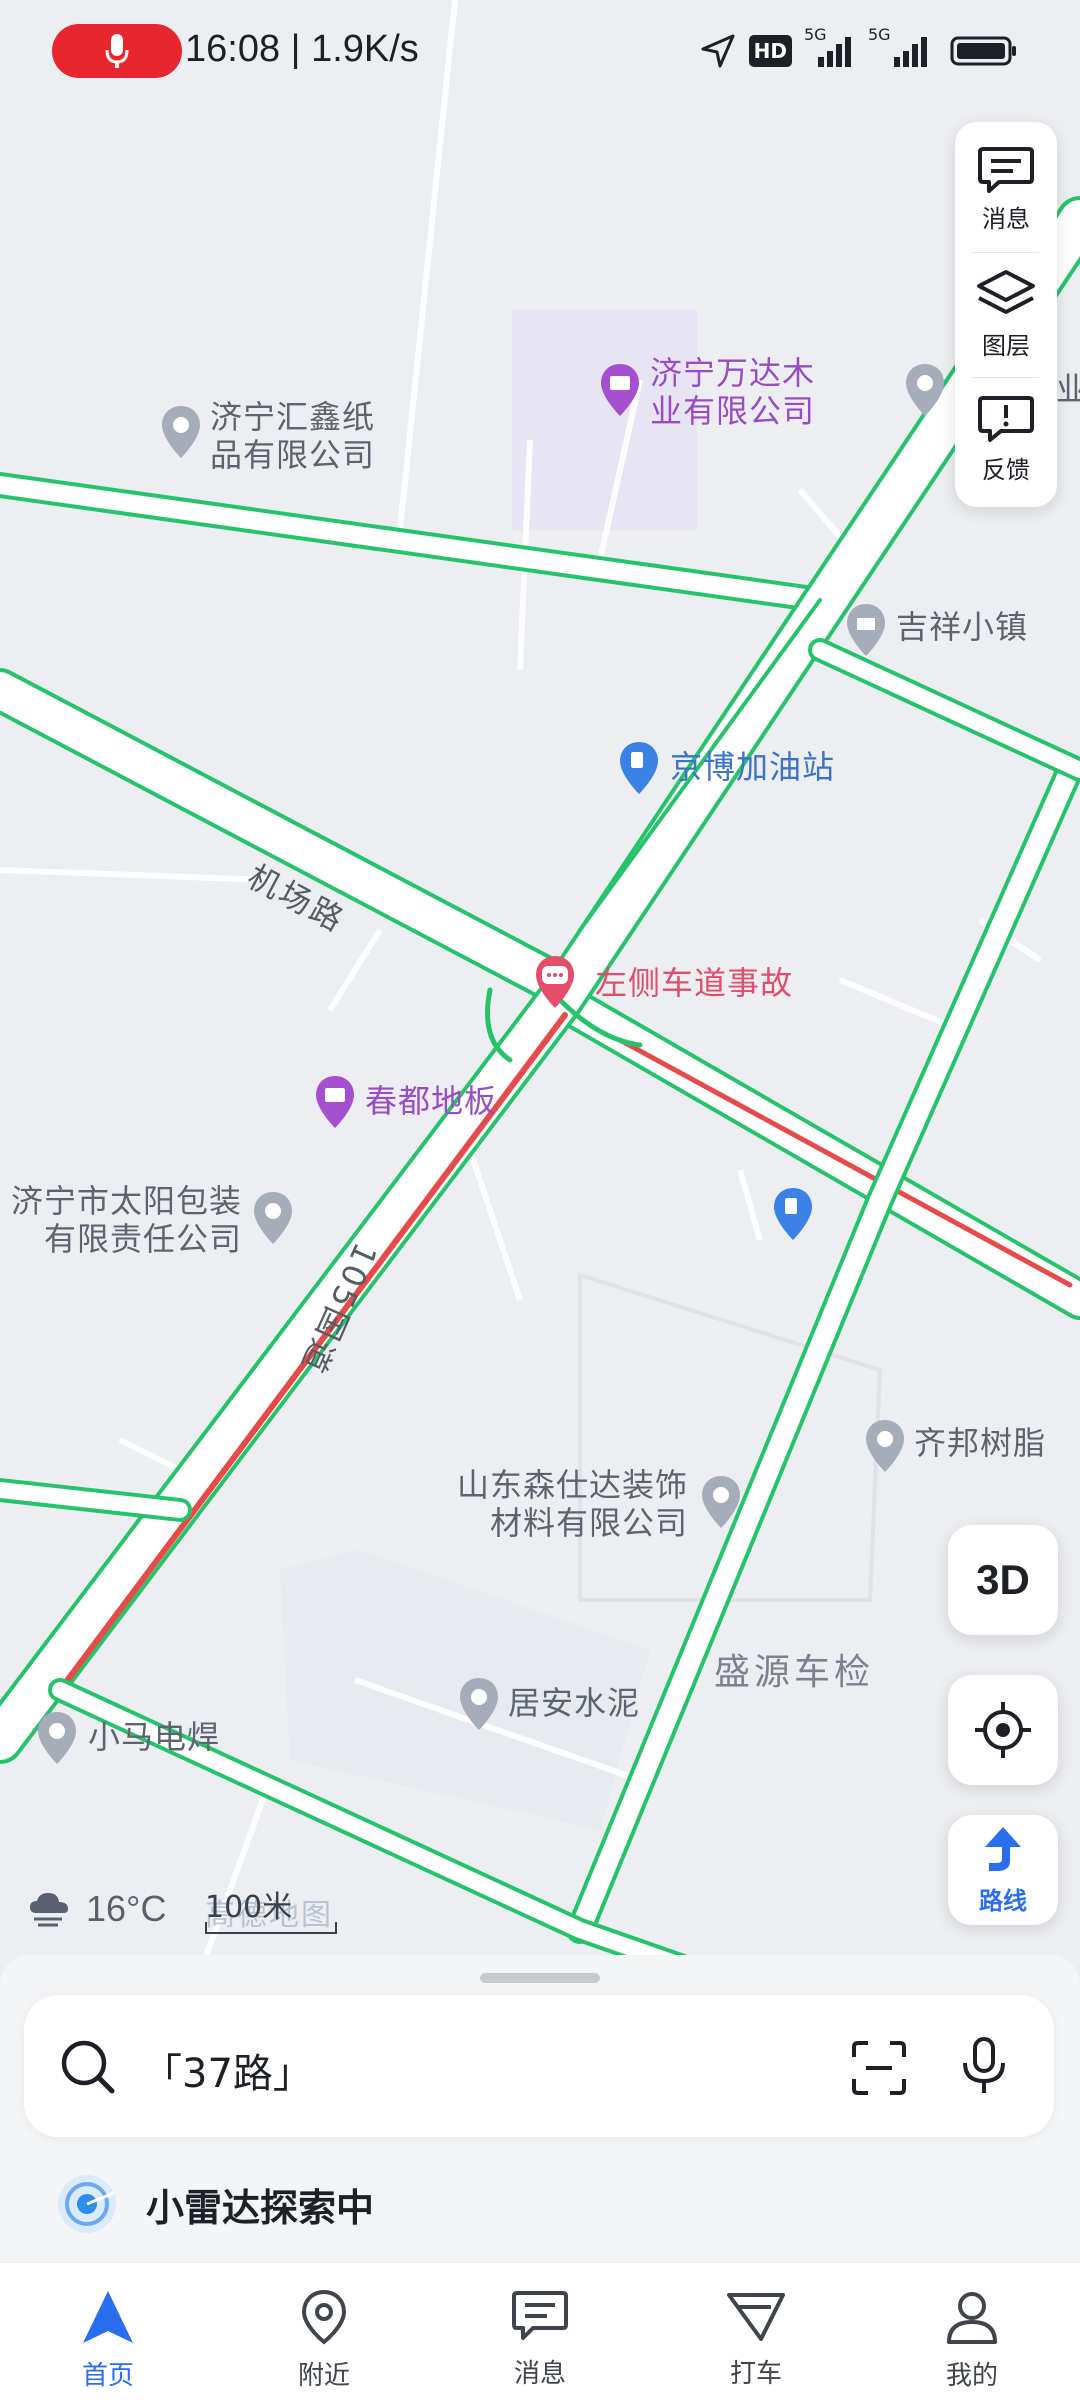 Image resolution: width=1080 pixels, height=2400 pixels. I want to click on radar-text: 小雷达探索中, so click(260, 2207).